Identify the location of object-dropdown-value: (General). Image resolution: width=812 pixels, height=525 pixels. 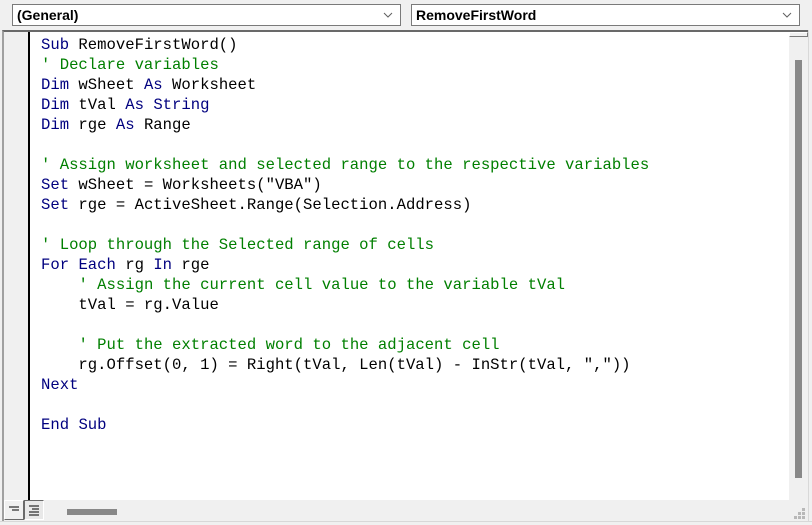
(48, 15).